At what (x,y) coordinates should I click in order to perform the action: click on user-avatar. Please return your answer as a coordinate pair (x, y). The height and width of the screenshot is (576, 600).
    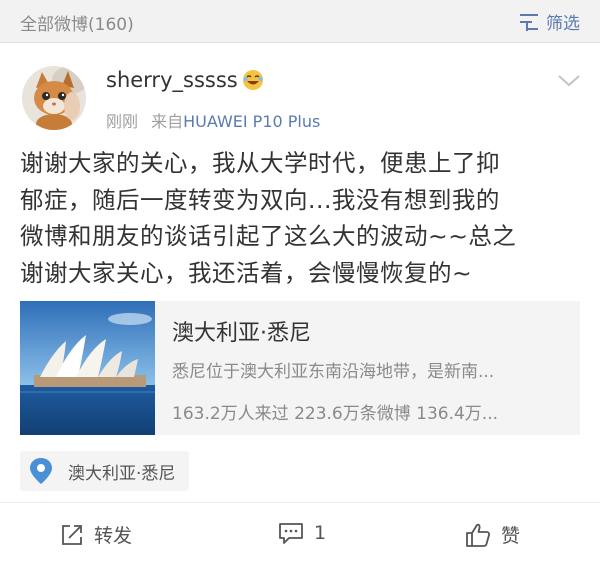
    Looking at the image, I should click on (54, 98).